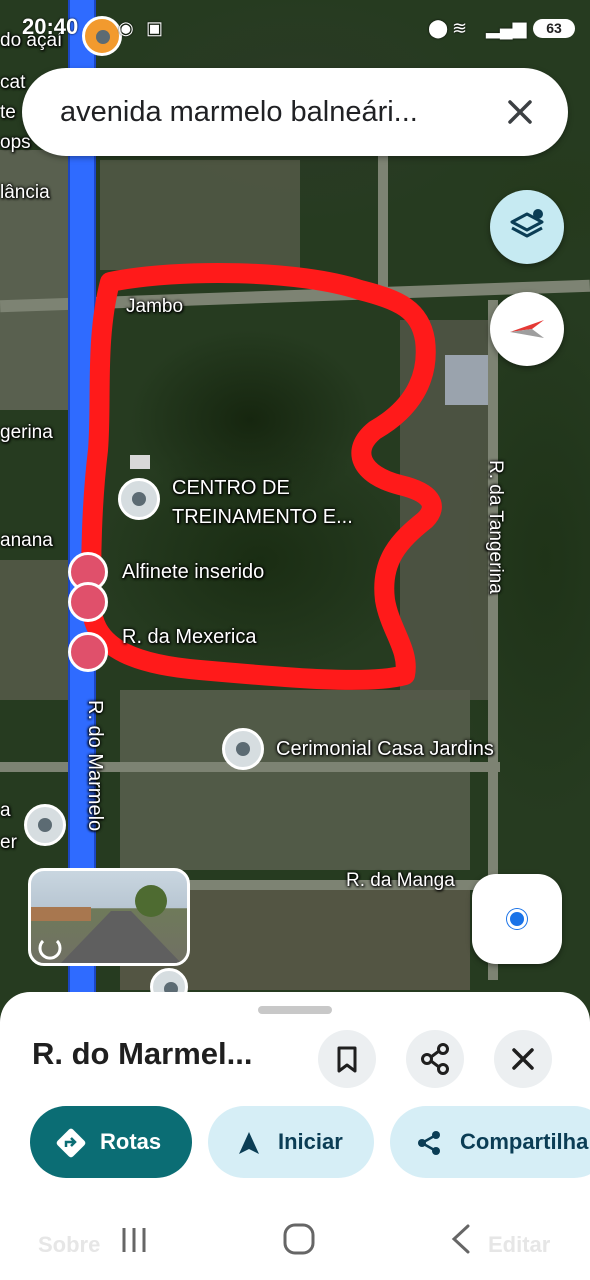  I want to click on street-label-fragment-5: a, so click(5, 810).